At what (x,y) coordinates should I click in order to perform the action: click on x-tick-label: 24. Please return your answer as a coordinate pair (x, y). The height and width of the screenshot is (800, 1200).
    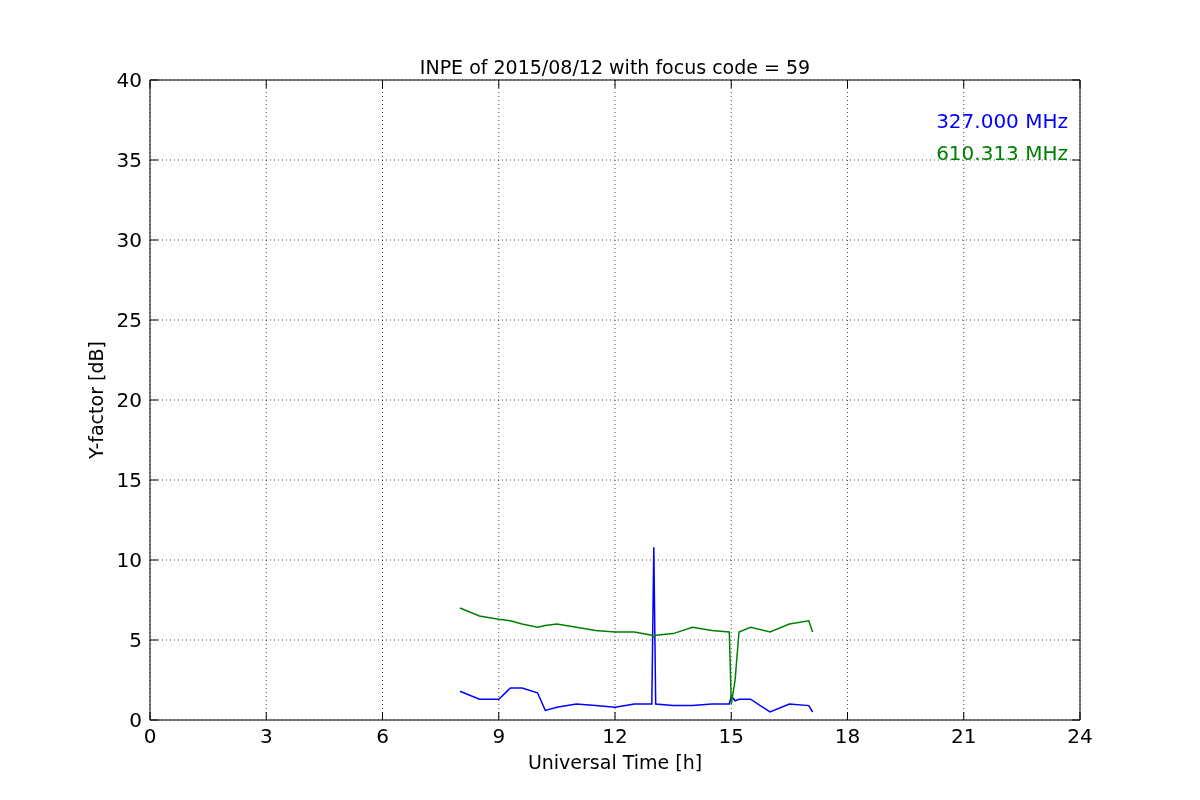
    Looking at the image, I should click on (1080, 736).